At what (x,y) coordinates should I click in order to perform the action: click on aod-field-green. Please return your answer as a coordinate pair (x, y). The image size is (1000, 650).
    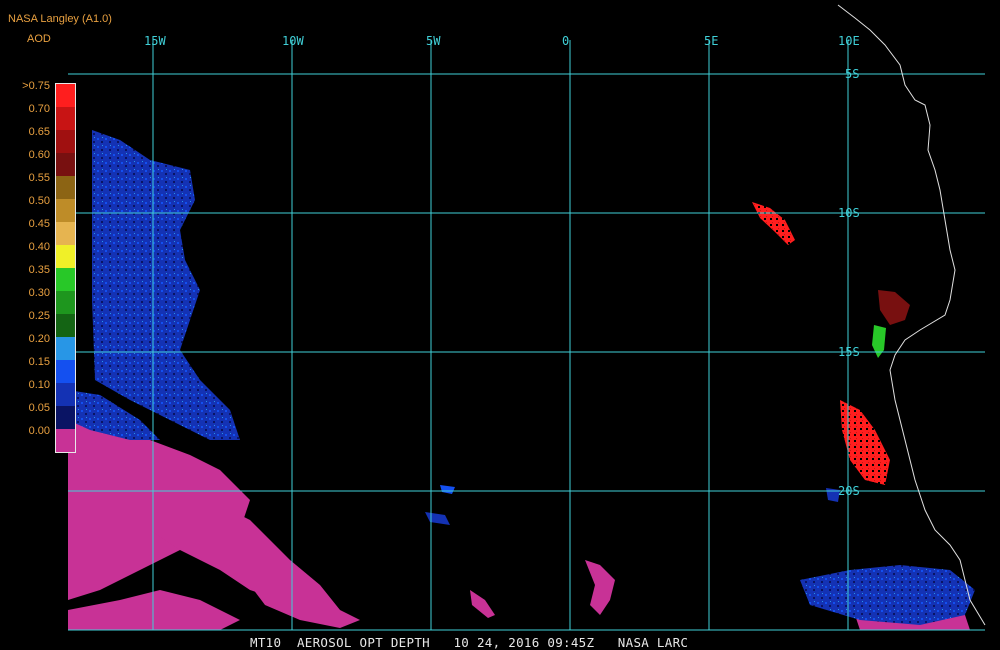
    Looking at the image, I should click on (879, 341).